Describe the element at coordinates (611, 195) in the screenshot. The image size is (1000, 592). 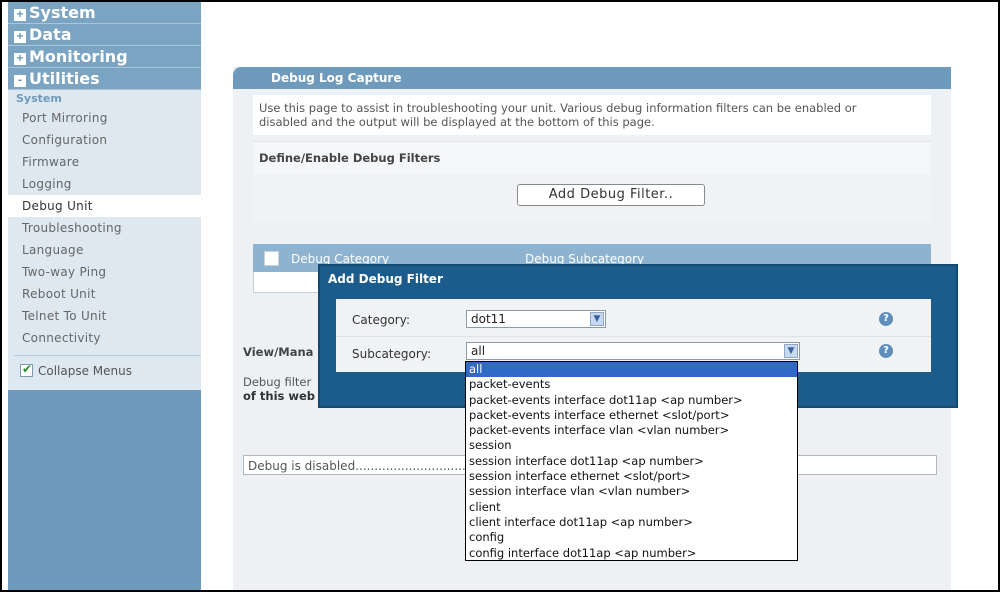
I see `add-debug-filter-button: Add Debug Filter..` at that location.